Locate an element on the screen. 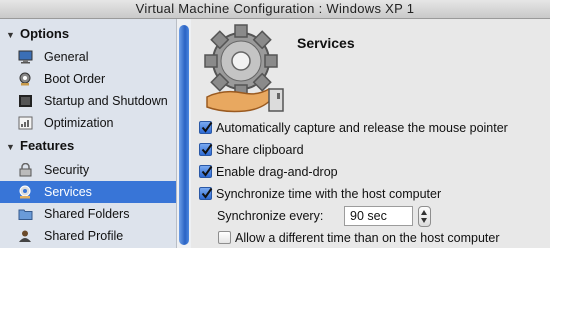  drag-and-drop-checkbox is located at coordinates (206, 171).